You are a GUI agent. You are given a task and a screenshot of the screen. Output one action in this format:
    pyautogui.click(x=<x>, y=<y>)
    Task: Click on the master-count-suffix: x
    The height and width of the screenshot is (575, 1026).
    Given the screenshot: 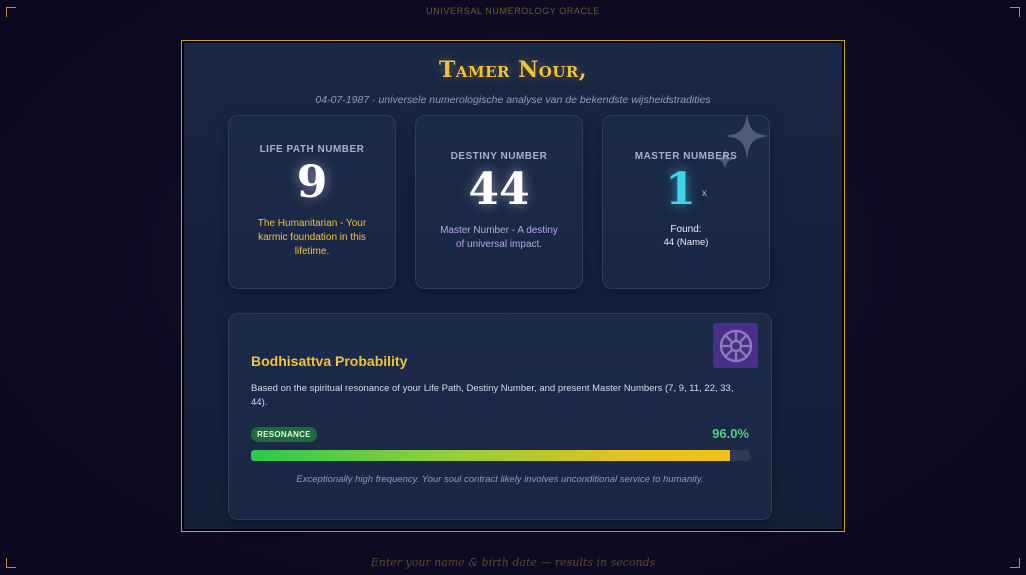 What is the action you would take?
    pyautogui.click(x=704, y=193)
    